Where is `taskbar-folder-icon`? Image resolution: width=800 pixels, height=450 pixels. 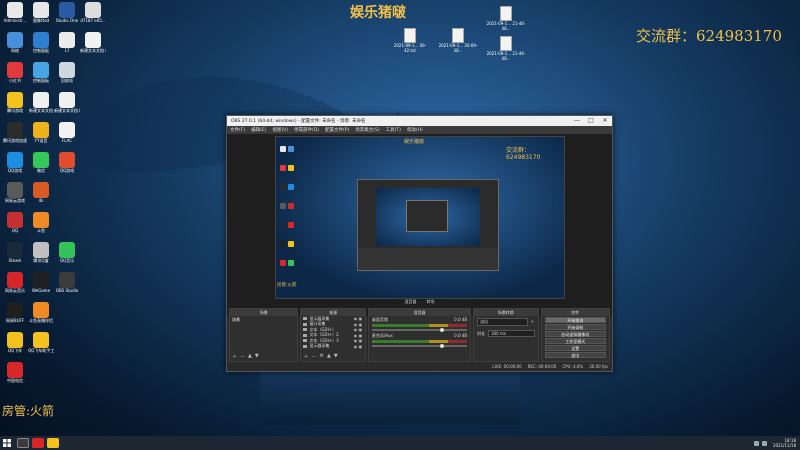 taskbar-folder-icon is located at coordinates (53, 443).